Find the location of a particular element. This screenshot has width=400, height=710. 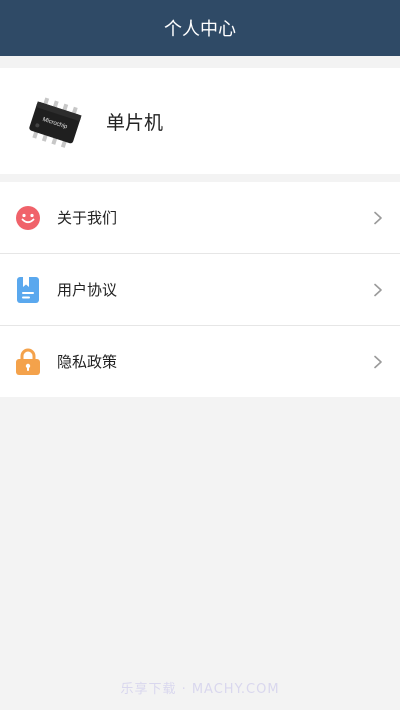

watermark: 乐享下载 · MACHY.COM is located at coordinates (200, 689).